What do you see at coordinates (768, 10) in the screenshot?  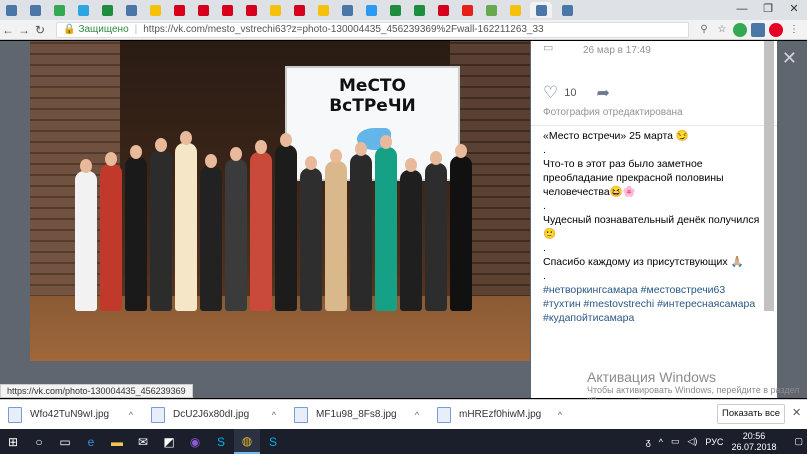 I see `restore-icon: ❐` at bounding box center [768, 10].